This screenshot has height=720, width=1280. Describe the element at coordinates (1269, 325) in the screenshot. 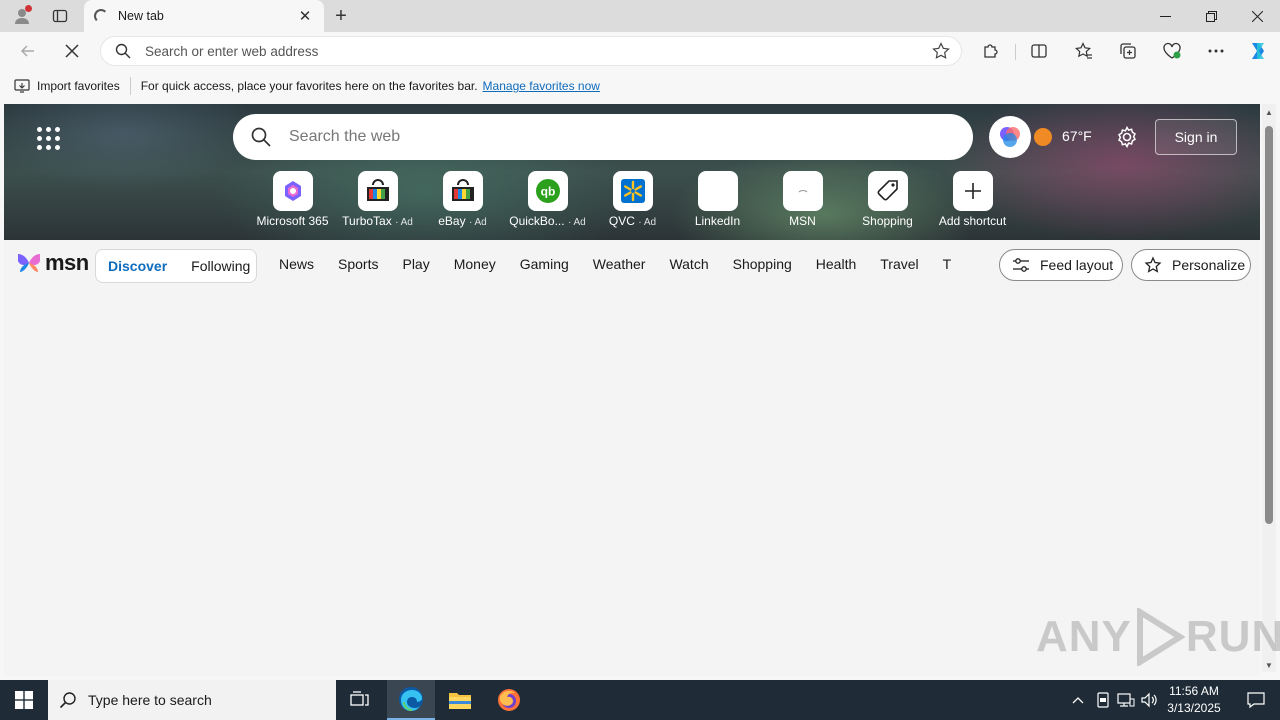

I see `scrollbar-thumb` at that location.